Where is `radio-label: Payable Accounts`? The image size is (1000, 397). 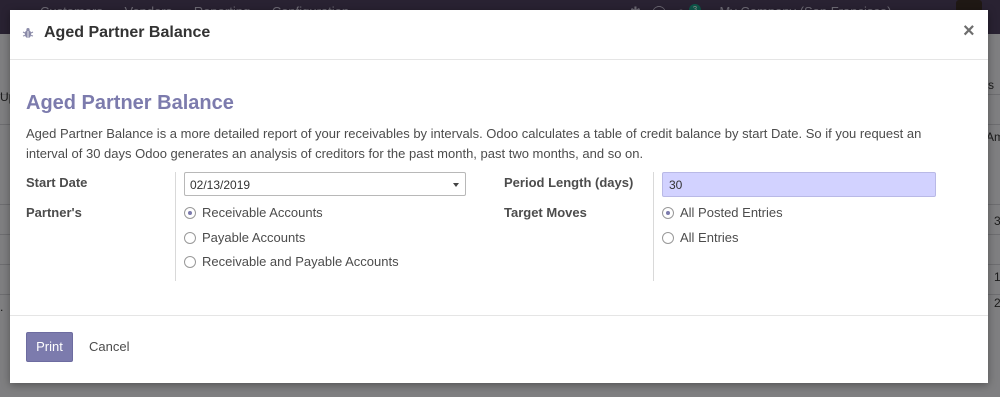 radio-label: Payable Accounts is located at coordinates (254, 237).